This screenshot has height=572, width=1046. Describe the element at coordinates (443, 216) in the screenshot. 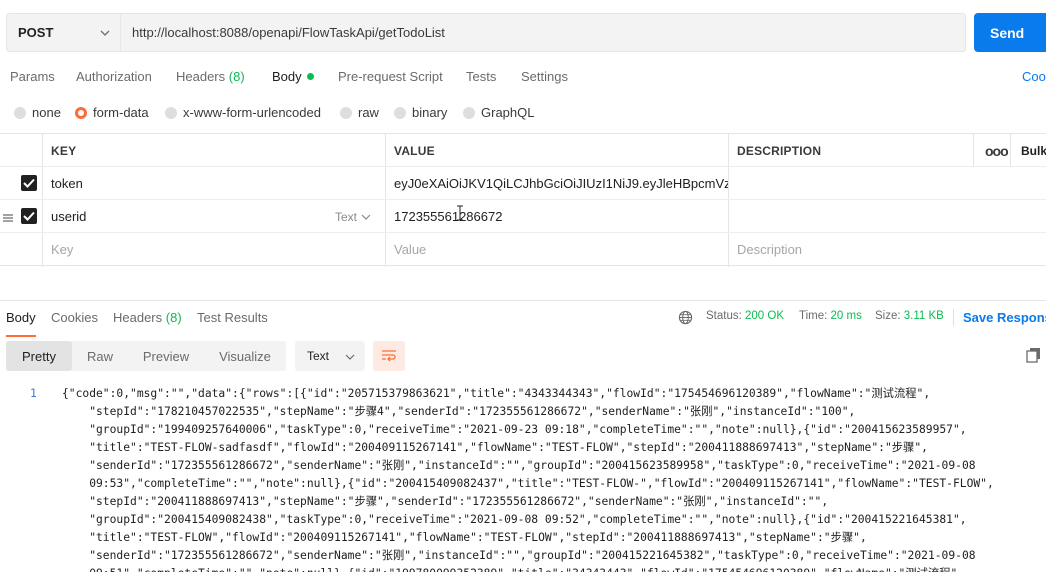

I see `value-cell: 172355561286672` at that location.